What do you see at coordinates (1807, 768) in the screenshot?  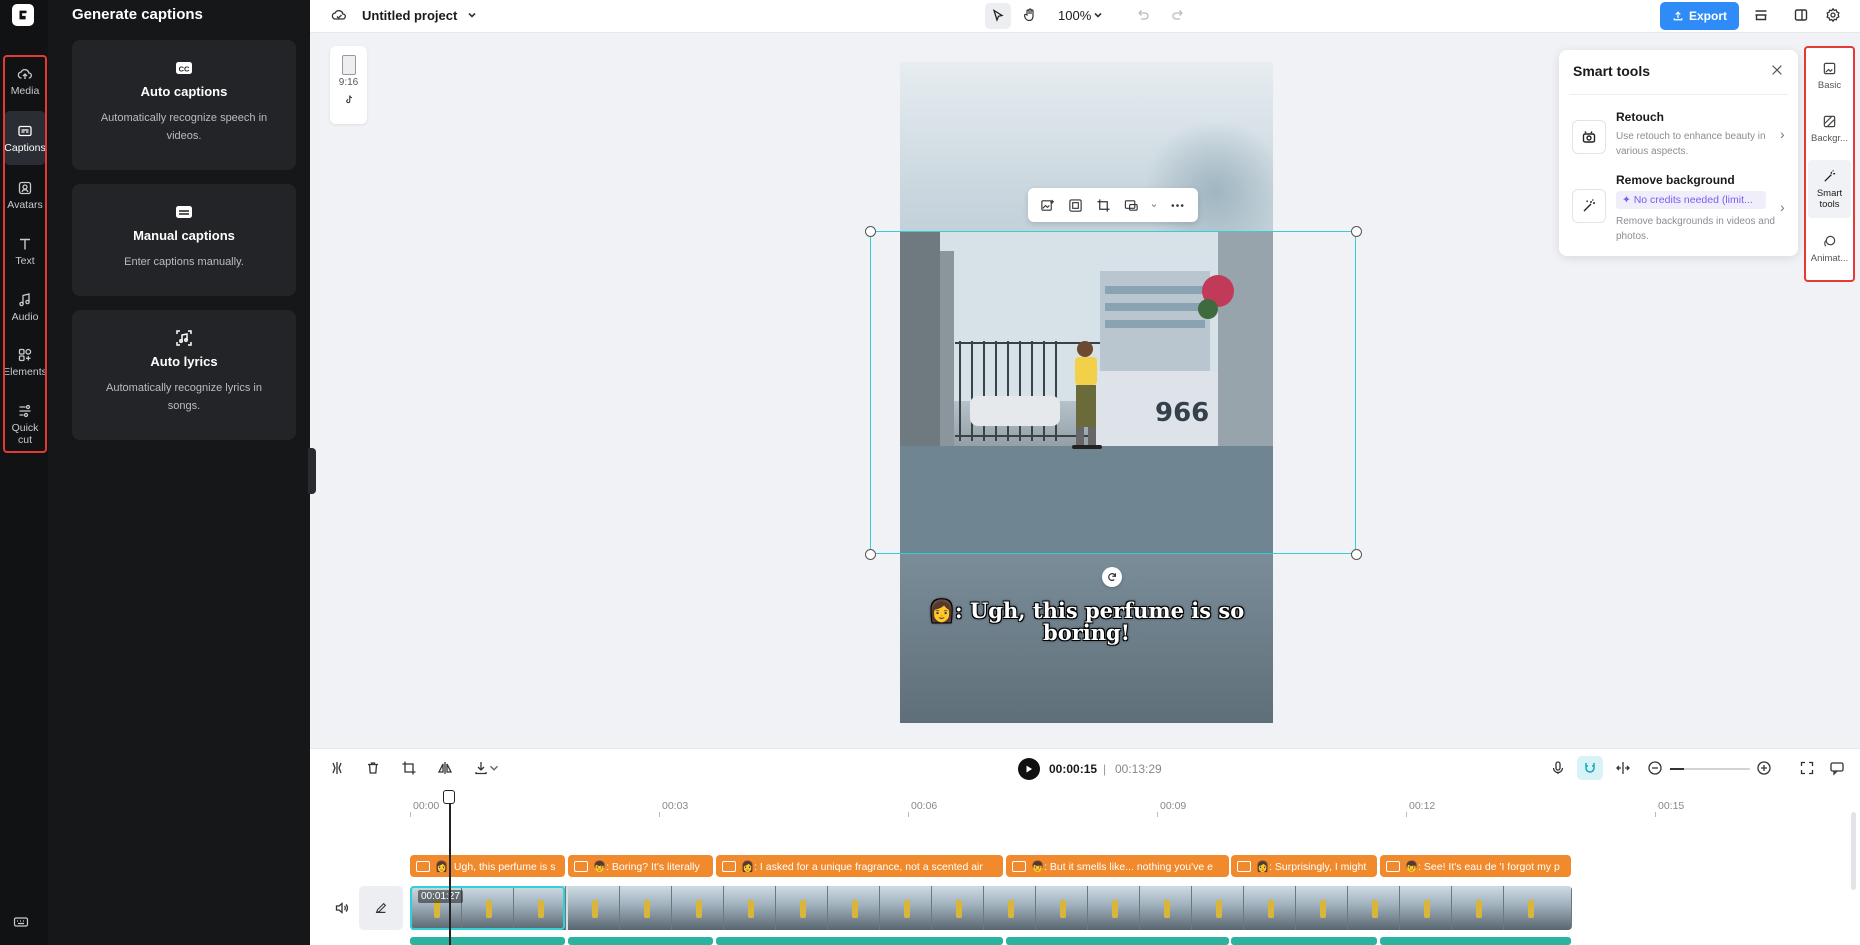 I see `fullscreen-icon` at bounding box center [1807, 768].